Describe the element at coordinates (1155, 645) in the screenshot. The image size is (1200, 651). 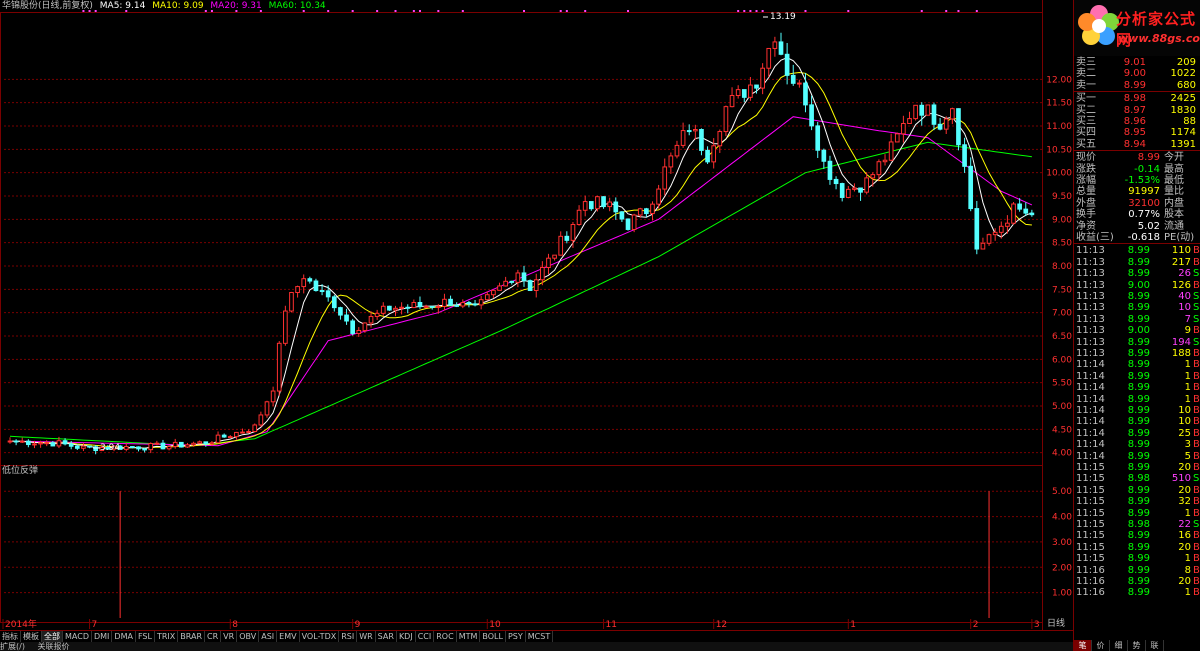
I see `panel-tab: 联` at that location.